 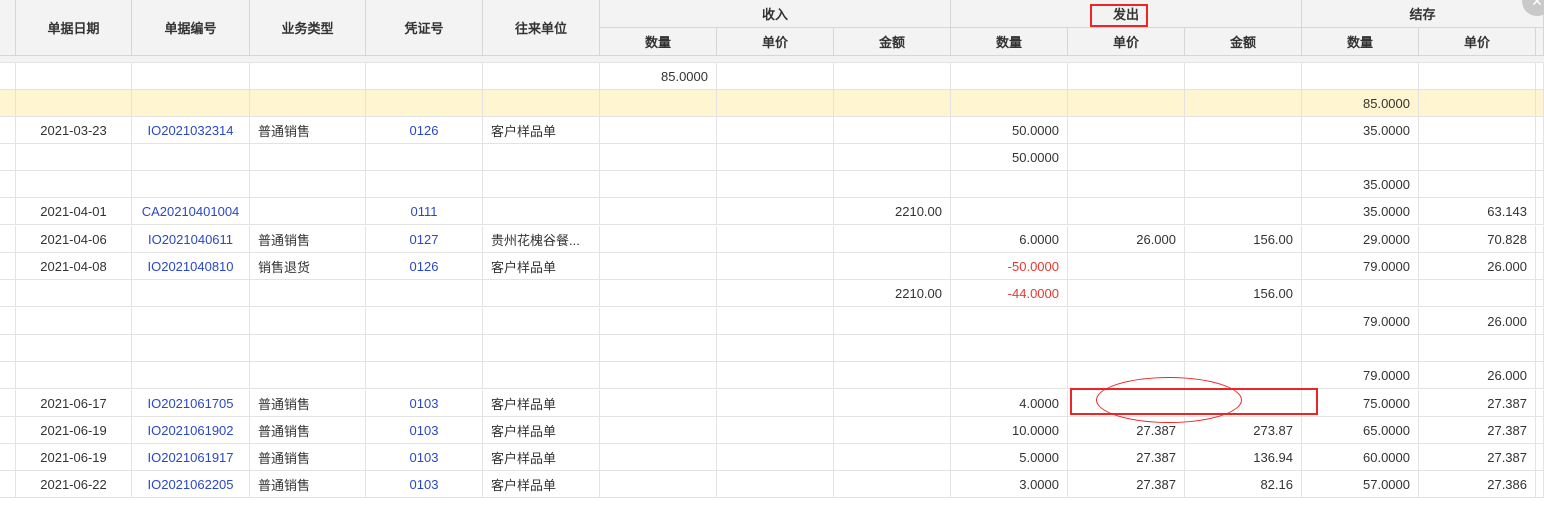 I want to click on cell-doc-no: IO2021062205, so click(x=191, y=484).